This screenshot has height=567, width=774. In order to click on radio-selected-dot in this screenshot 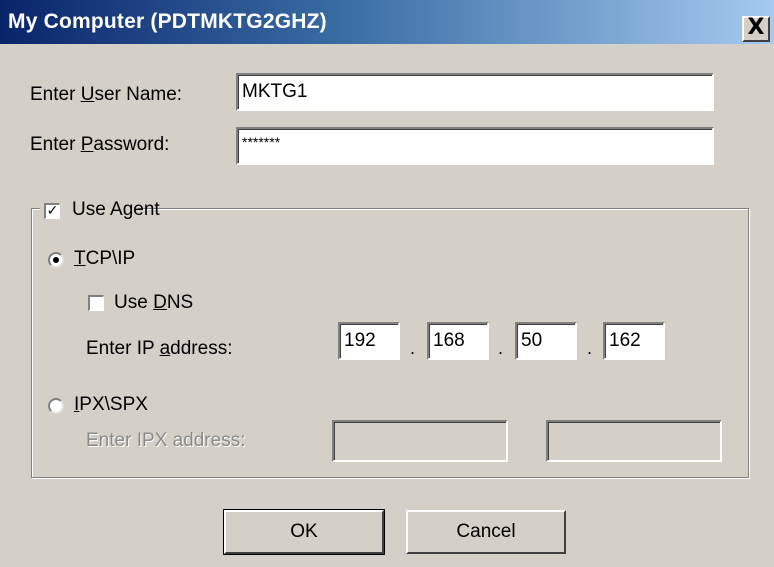, I will do `click(56, 260)`.